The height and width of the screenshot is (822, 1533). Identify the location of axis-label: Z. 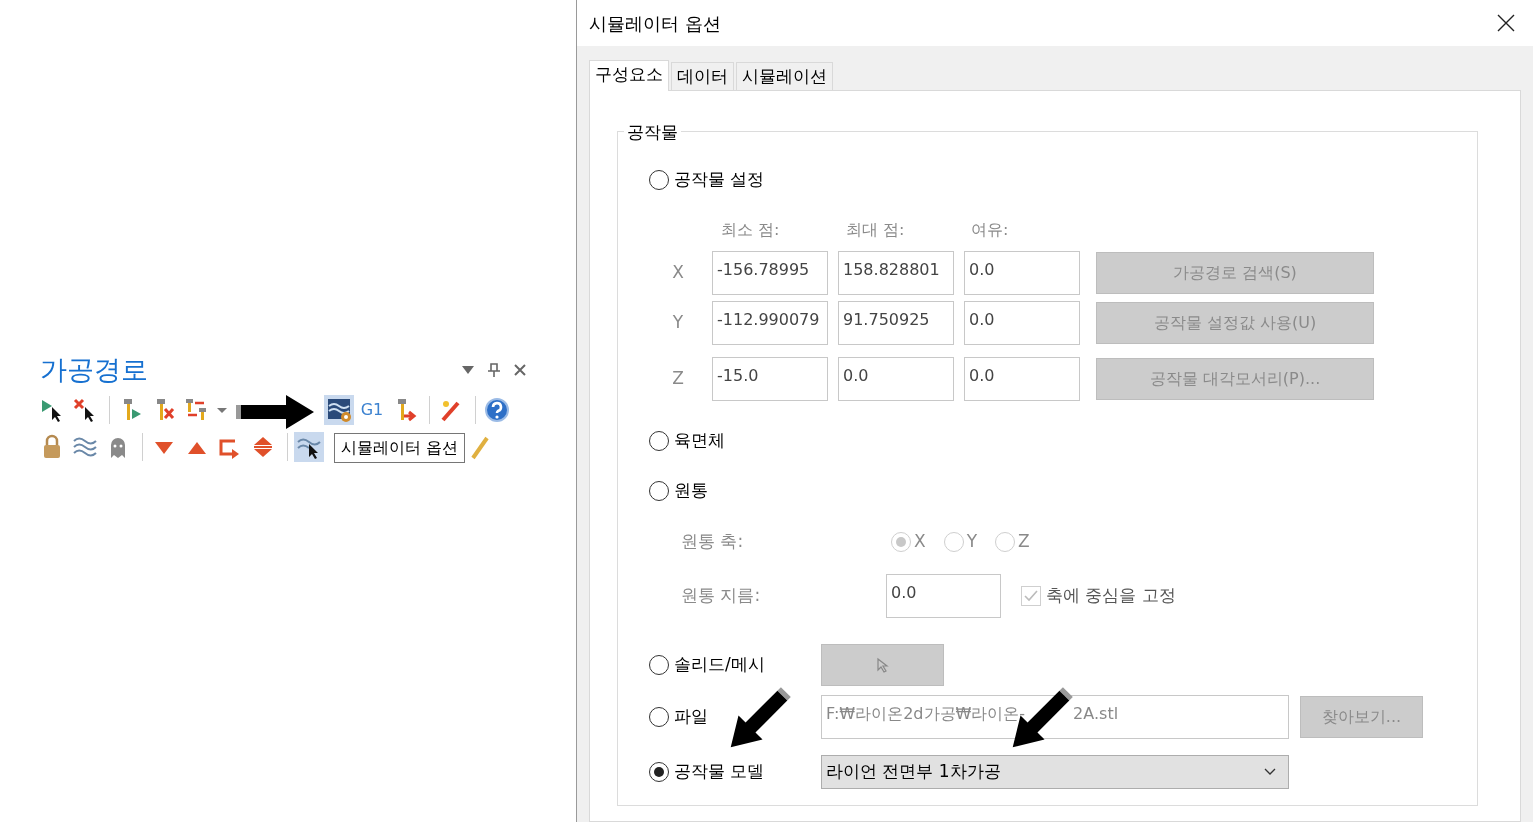
(678, 379).